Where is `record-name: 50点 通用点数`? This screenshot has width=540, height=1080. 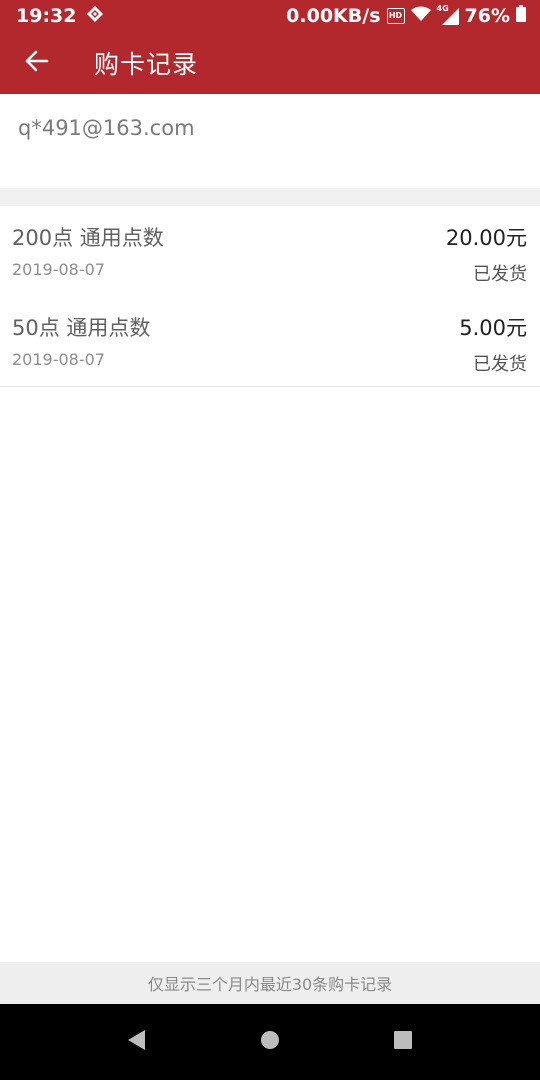
record-name: 50点 通用点数 is located at coordinates (81, 328).